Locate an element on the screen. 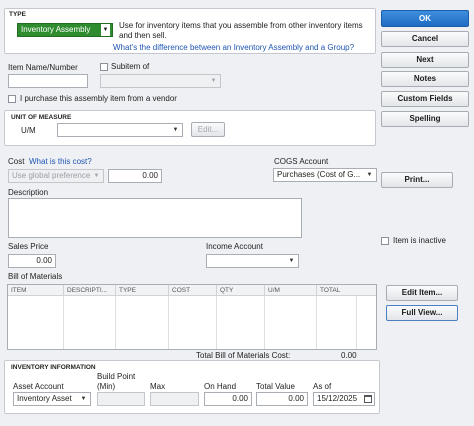 This screenshot has width=474, height=426. on-hand-label: On Hand is located at coordinates (220, 386).